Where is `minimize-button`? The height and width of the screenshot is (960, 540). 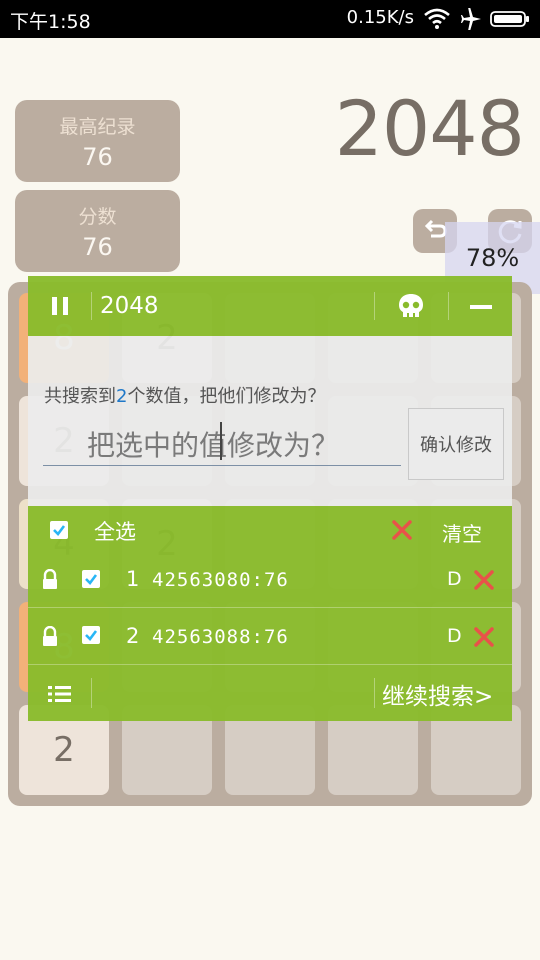 minimize-button is located at coordinates (481, 307).